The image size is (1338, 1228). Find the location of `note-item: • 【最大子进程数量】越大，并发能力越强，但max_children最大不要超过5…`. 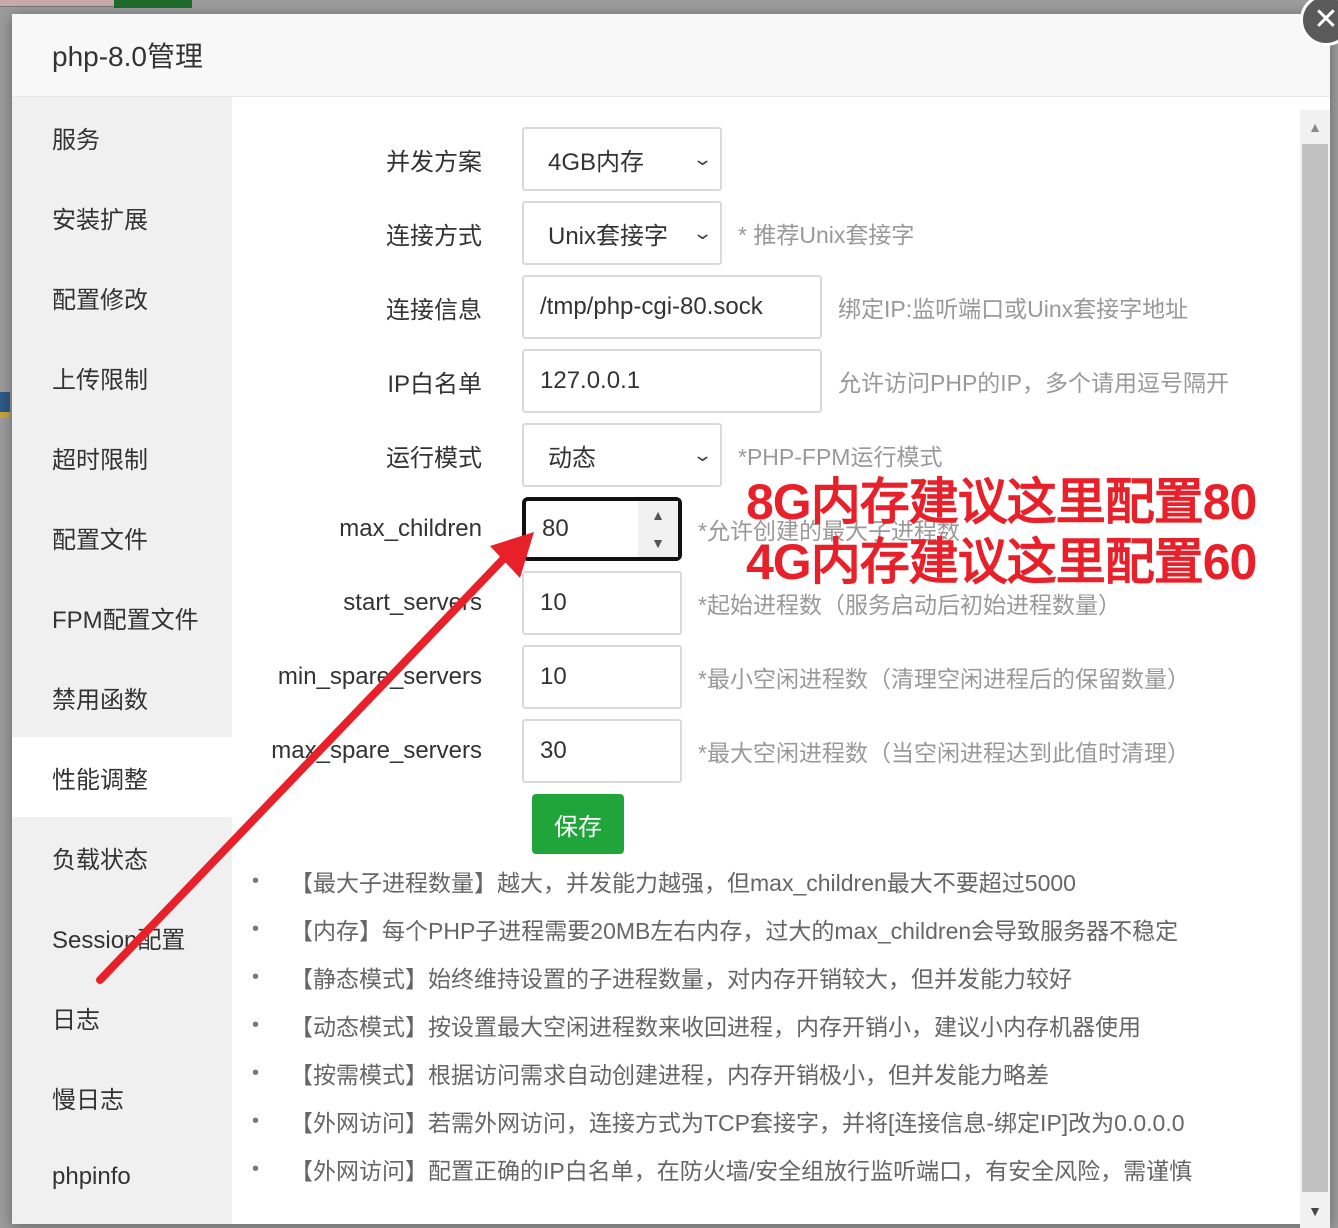

note-item: • 【最大子进程数量】越大，并发能力越强，但max_children最大不要超过5… is located at coordinates (722, 881).